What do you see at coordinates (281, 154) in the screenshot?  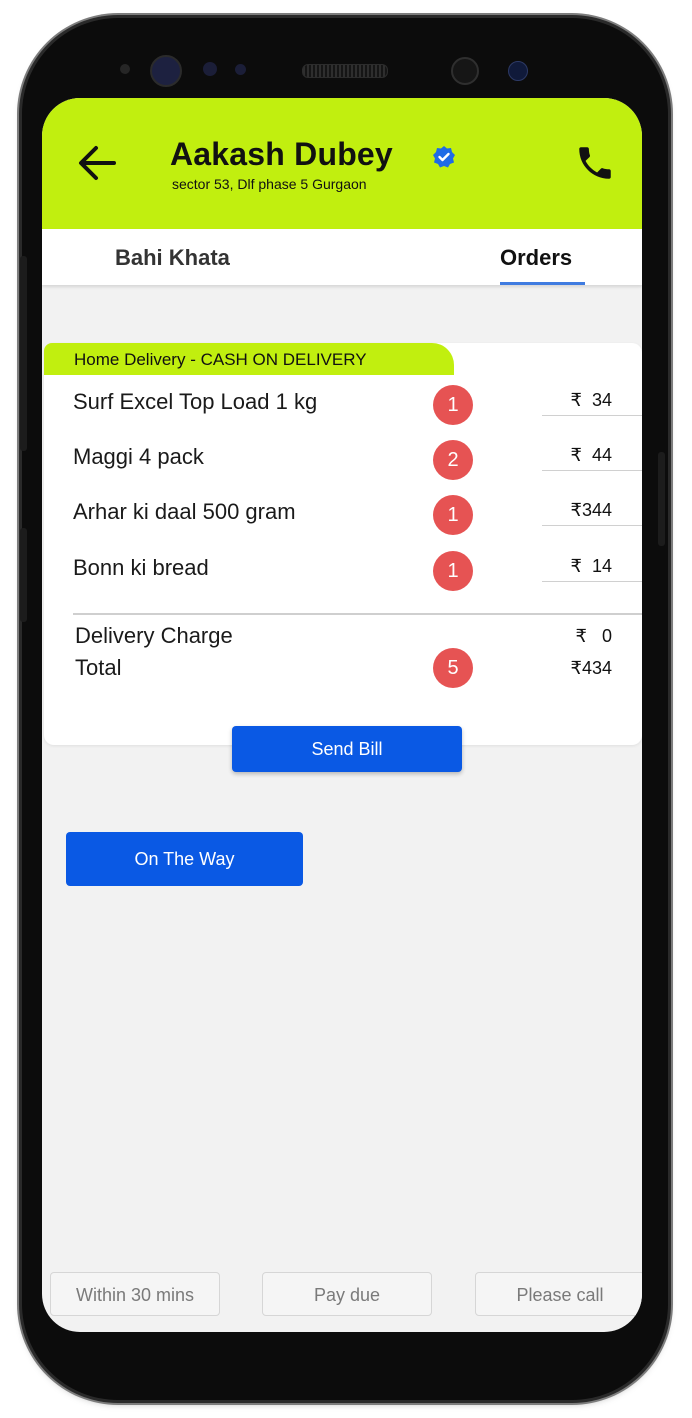 I see `contact-name: Aakash Dubey` at bounding box center [281, 154].